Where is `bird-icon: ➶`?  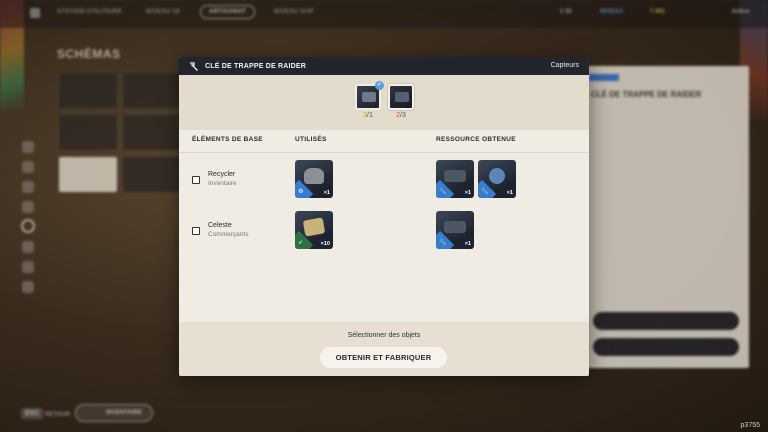
bird-icon: ➶ is located at coordinates (301, 243).